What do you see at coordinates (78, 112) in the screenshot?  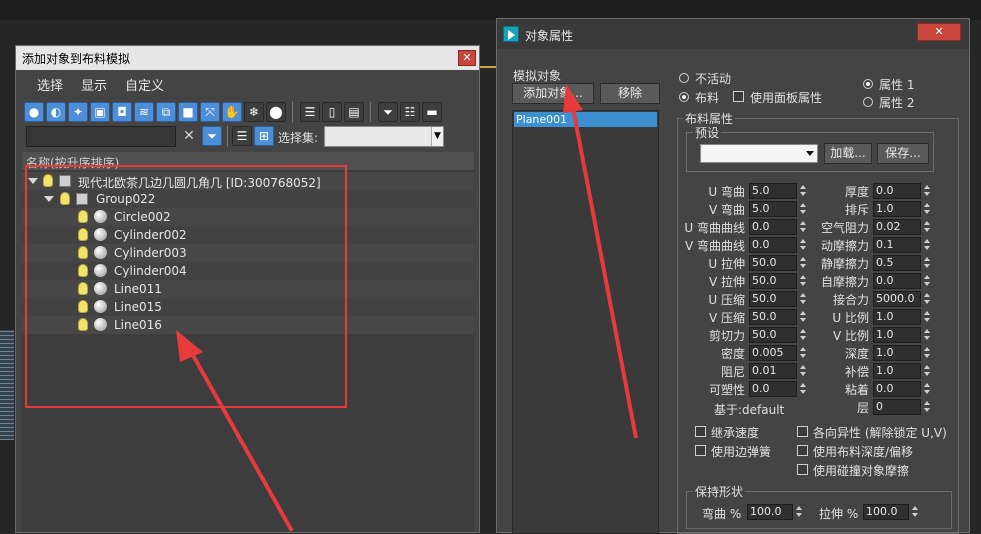 I see `display-lights-icon: ✦` at bounding box center [78, 112].